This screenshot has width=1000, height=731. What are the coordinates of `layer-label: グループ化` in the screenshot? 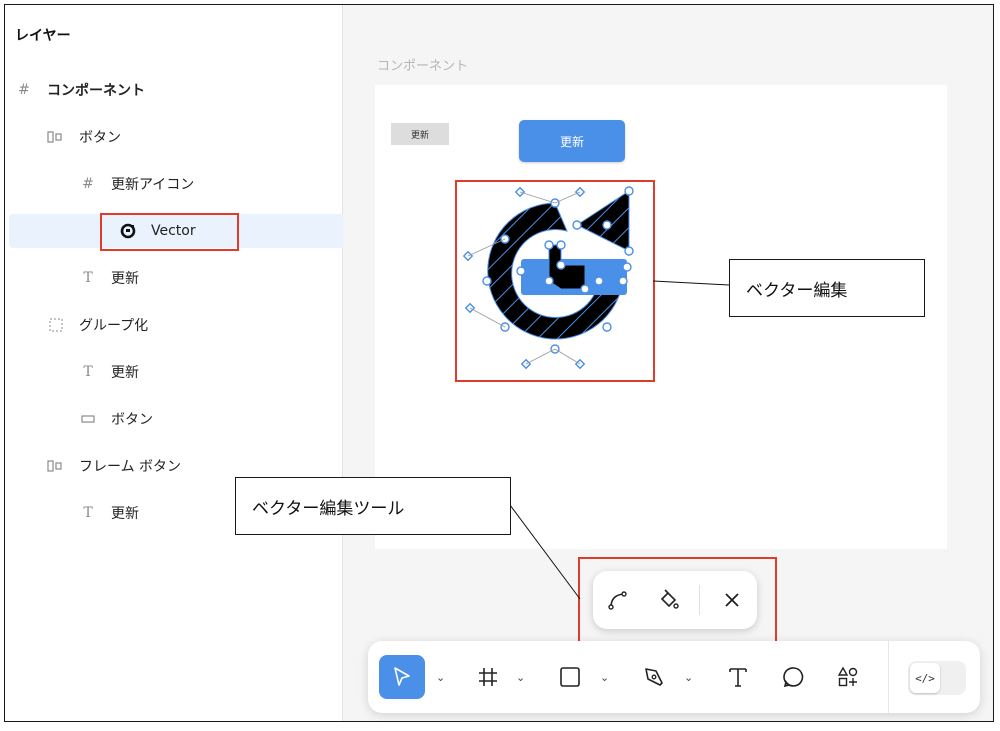 It's located at (114, 326).